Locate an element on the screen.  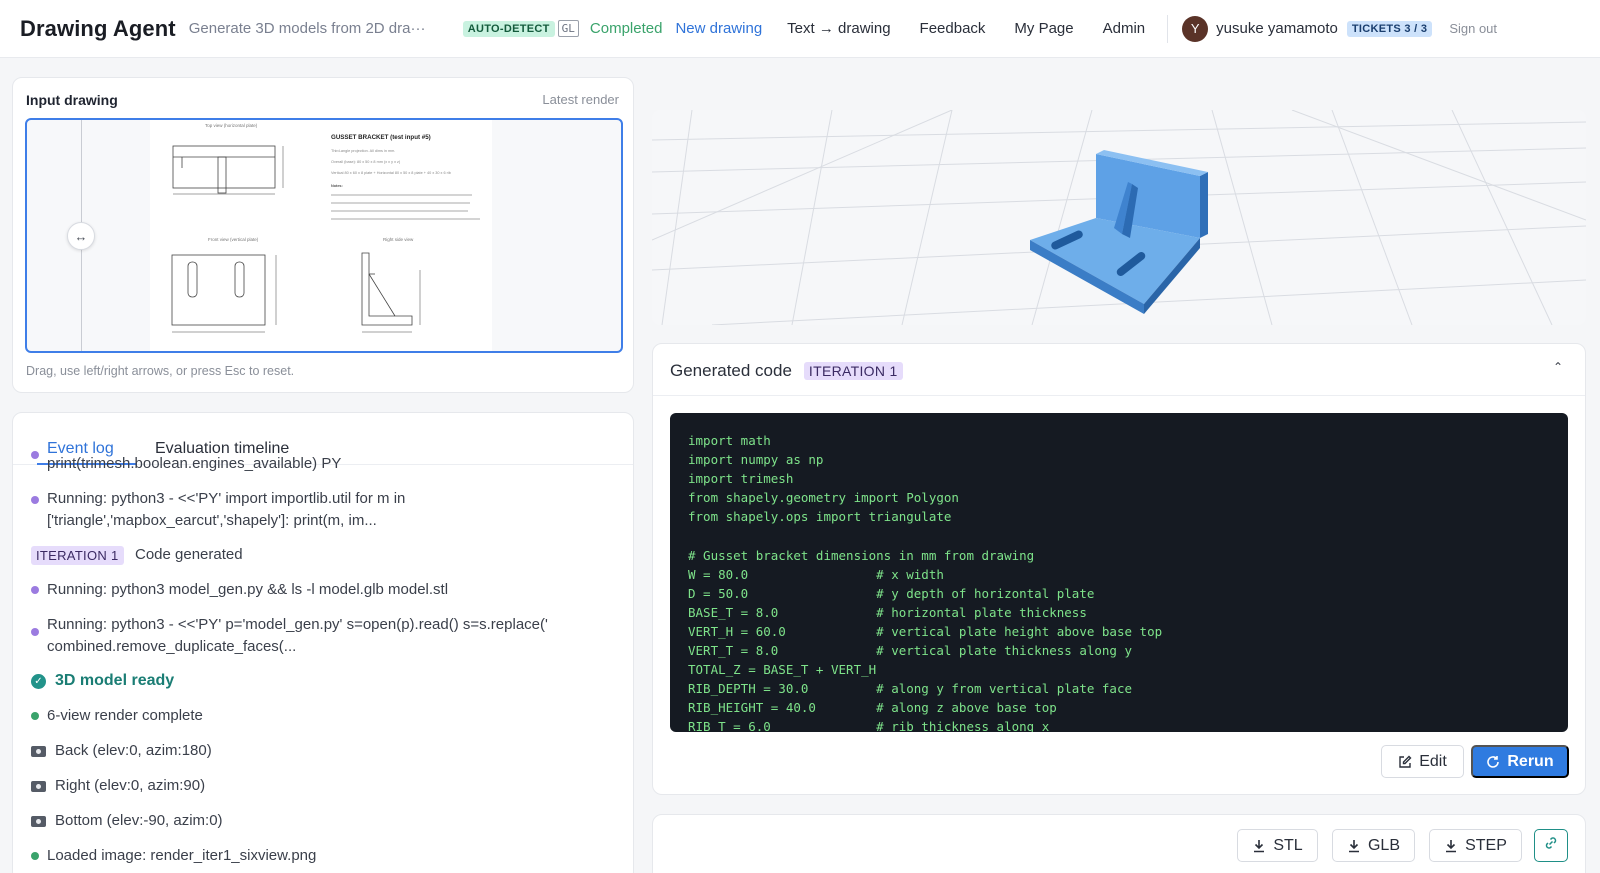
drawing-heading: GUSSET BRACKET (test input #5) is located at coordinates (381, 137).